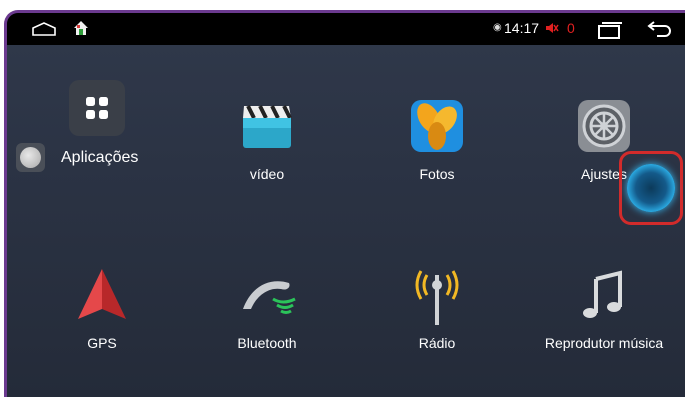 Image resolution: width=685 pixels, height=397 pixels. I want to click on notification-count: 0, so click(571, 28).